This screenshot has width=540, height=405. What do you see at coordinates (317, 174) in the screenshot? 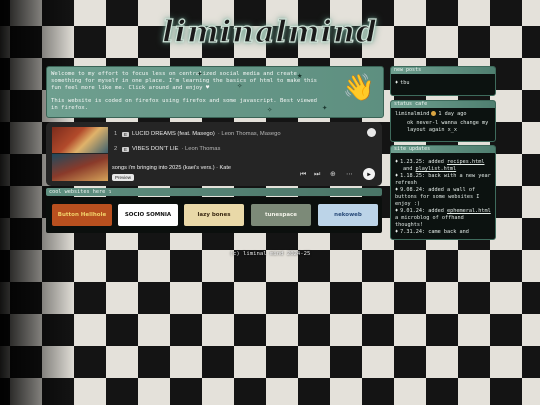
I see `next-icon: ⏭` at bounding box center [317, 174].